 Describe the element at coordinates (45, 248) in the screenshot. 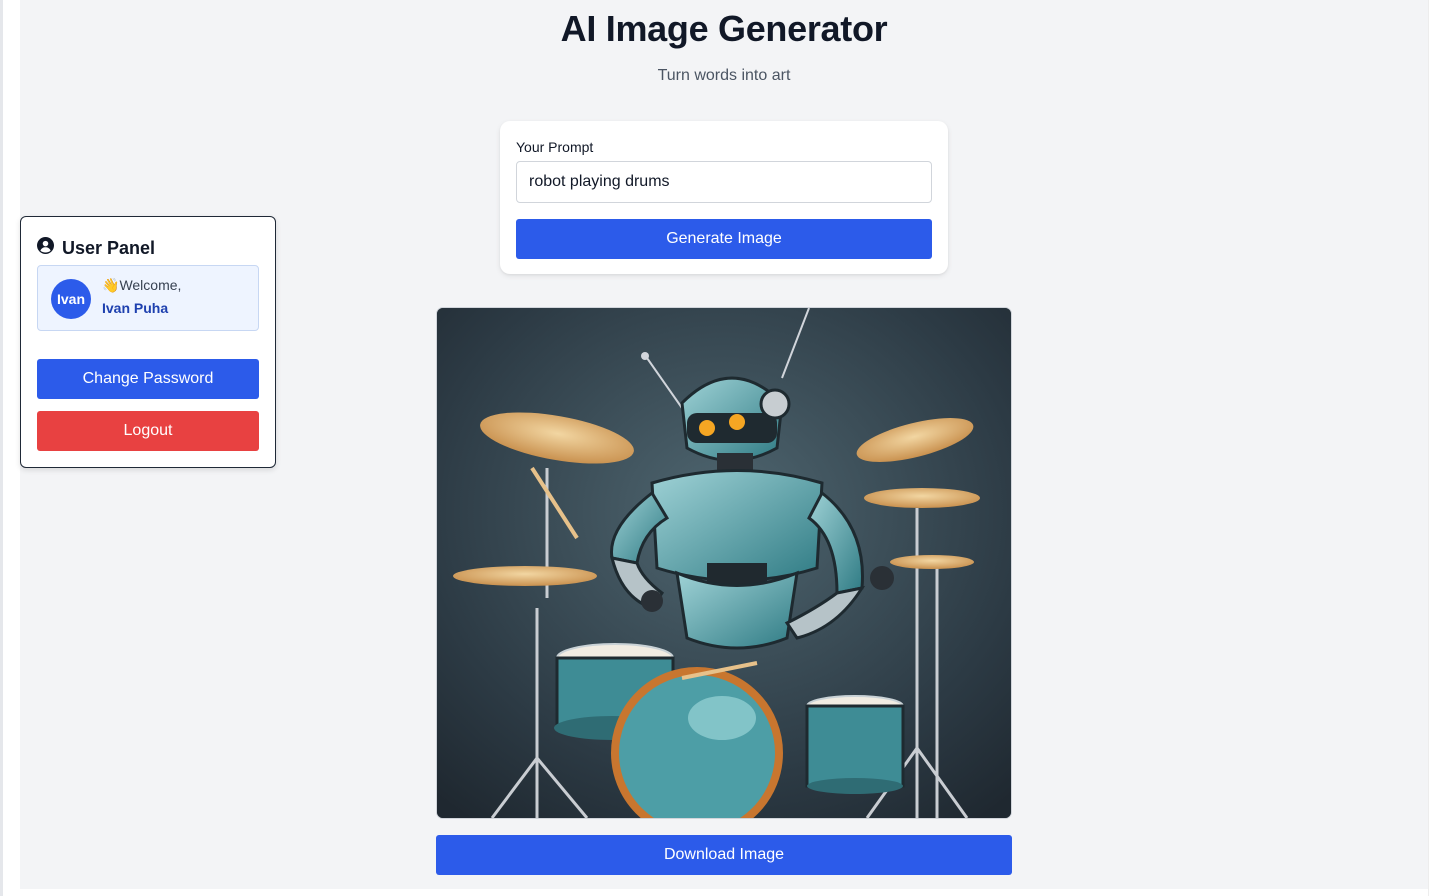

I see `user-circle-icon` at that location.